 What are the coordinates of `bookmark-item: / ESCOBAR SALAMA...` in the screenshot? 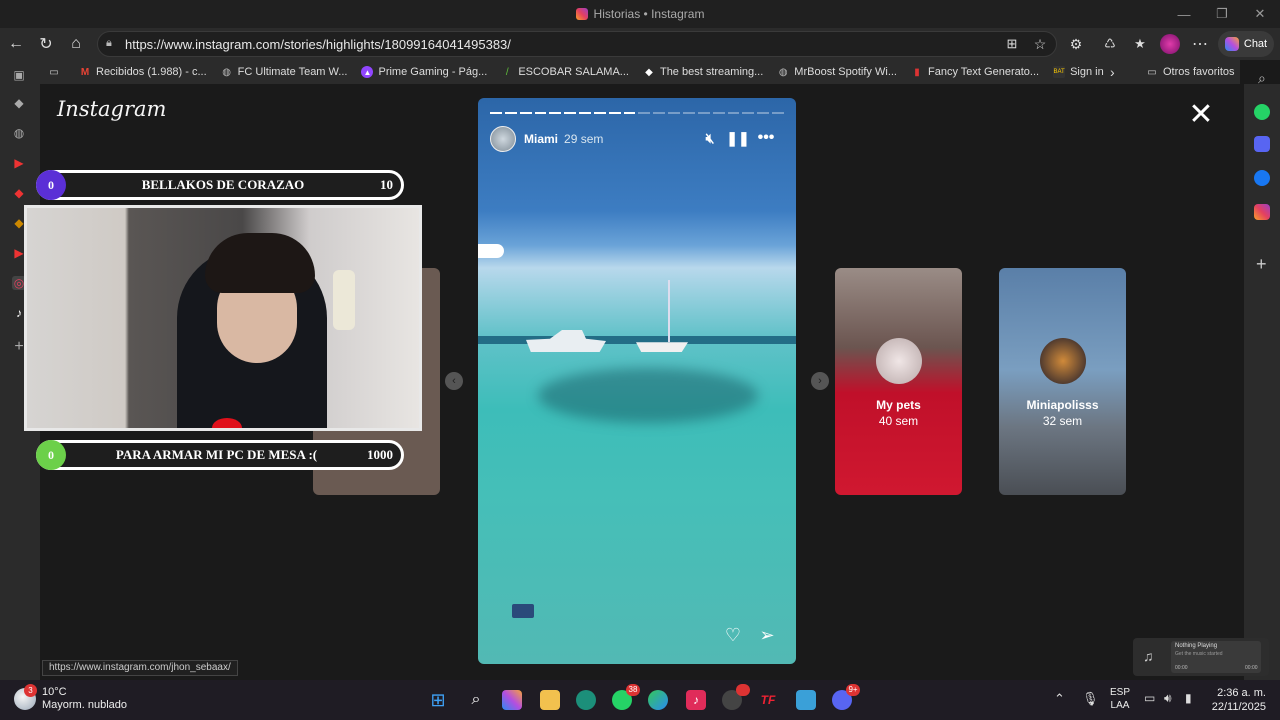 It's located at (565, 72).